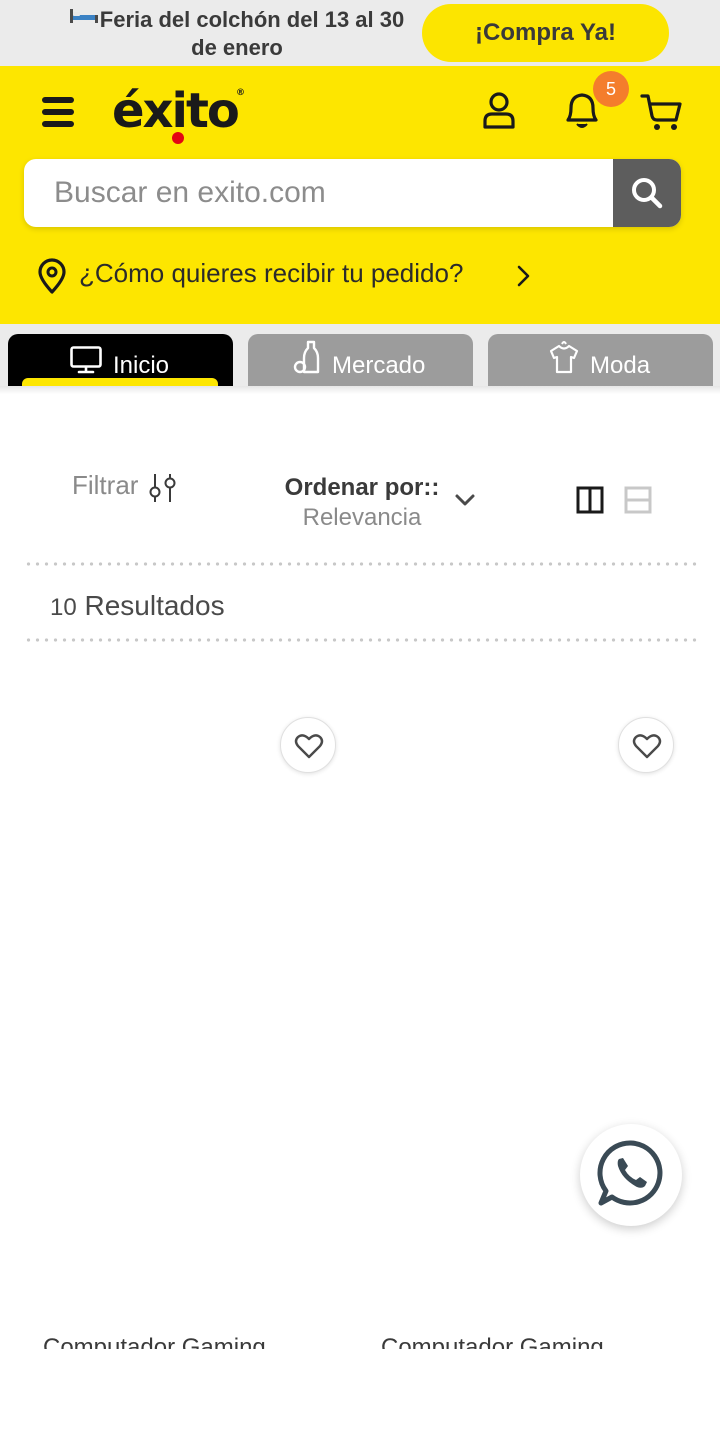 This screenshot has width=720, height=1452. Describe the element at coordinates (379, 365) in the screenshot. I see `tab-label: Mercado` at that location.